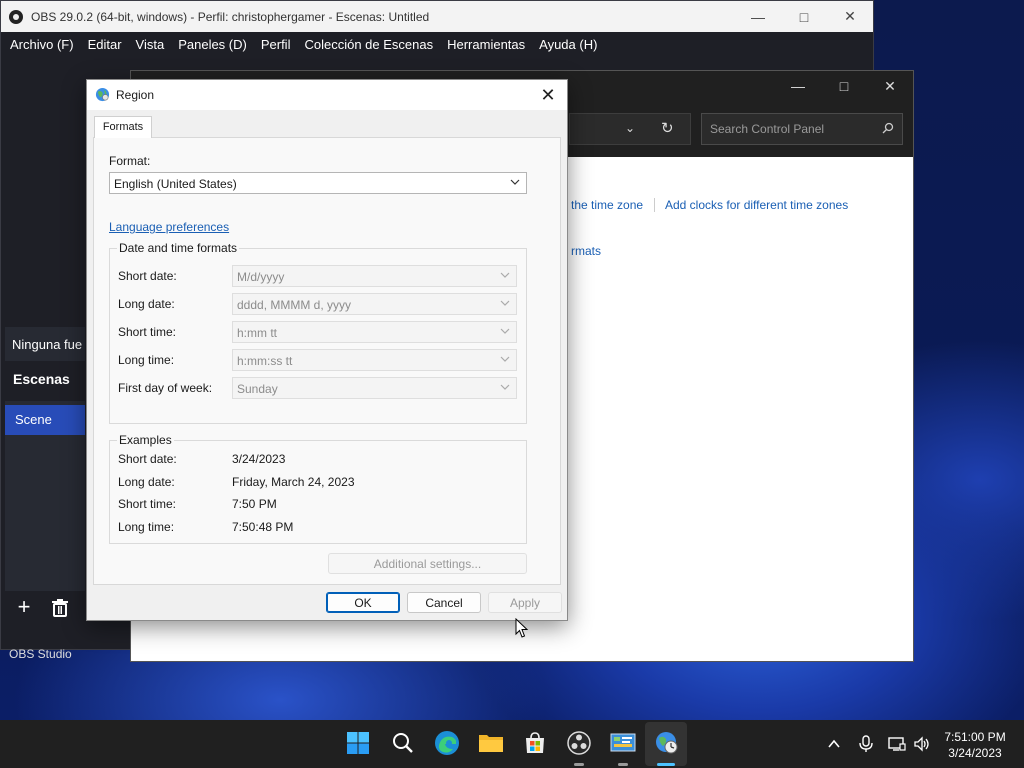 The width and height of the screenshot is (1024, 768). What do you see at coordinates (169, 227) in the screenshot?
I see `language-preferences-link: Language preferences` at bounding box center [169, 227].